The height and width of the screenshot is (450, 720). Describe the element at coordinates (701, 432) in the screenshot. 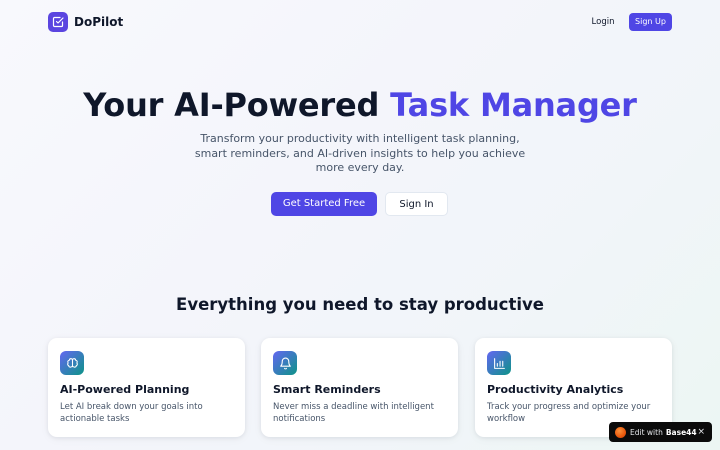

I see `close-icon: ×` at that location.